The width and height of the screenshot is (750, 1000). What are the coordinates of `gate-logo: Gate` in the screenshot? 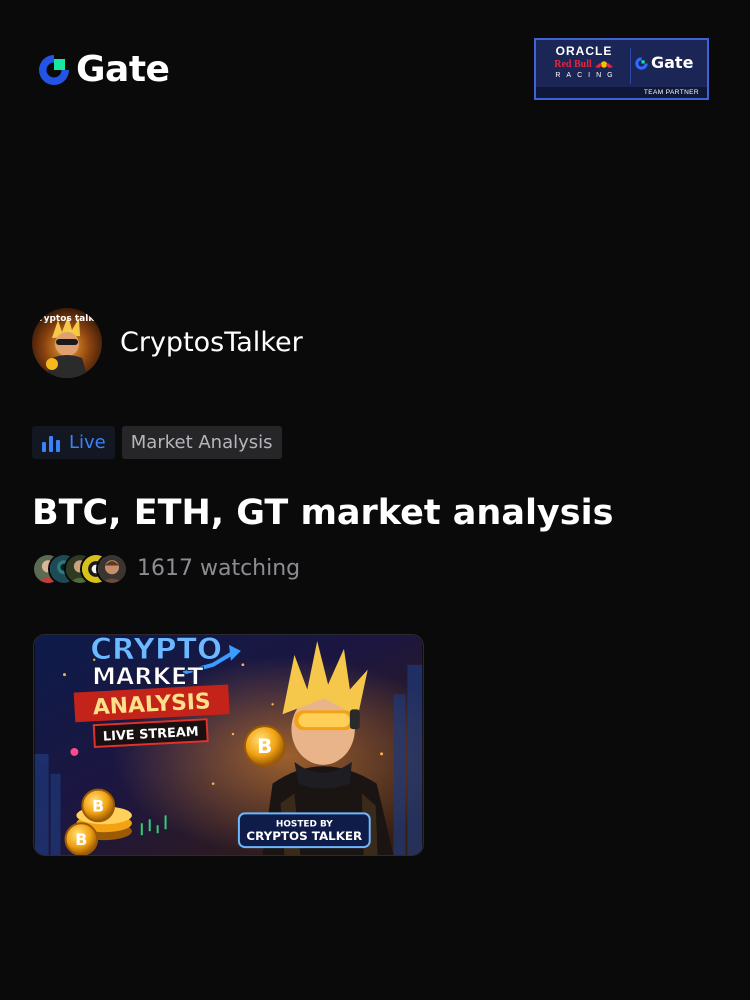 It's located at (103, 69).